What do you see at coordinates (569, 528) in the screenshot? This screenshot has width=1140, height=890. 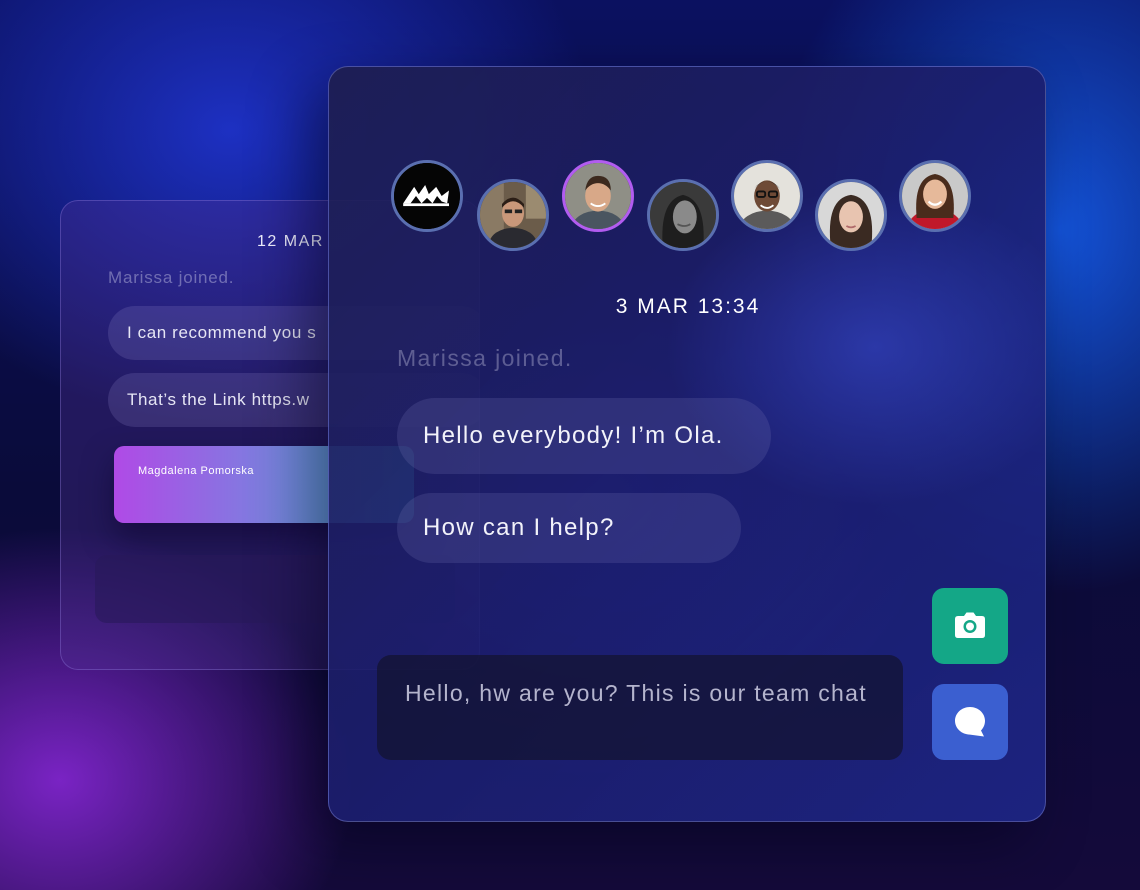 I see `chat-message: How can I help?` at bounding box center [569, 528].